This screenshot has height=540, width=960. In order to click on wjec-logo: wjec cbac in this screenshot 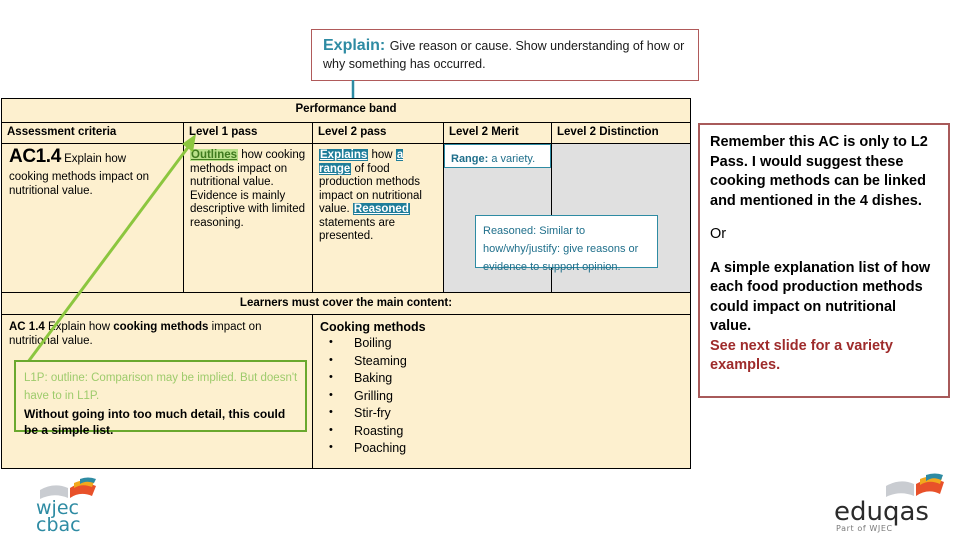, I will do `click(66, 505)`.